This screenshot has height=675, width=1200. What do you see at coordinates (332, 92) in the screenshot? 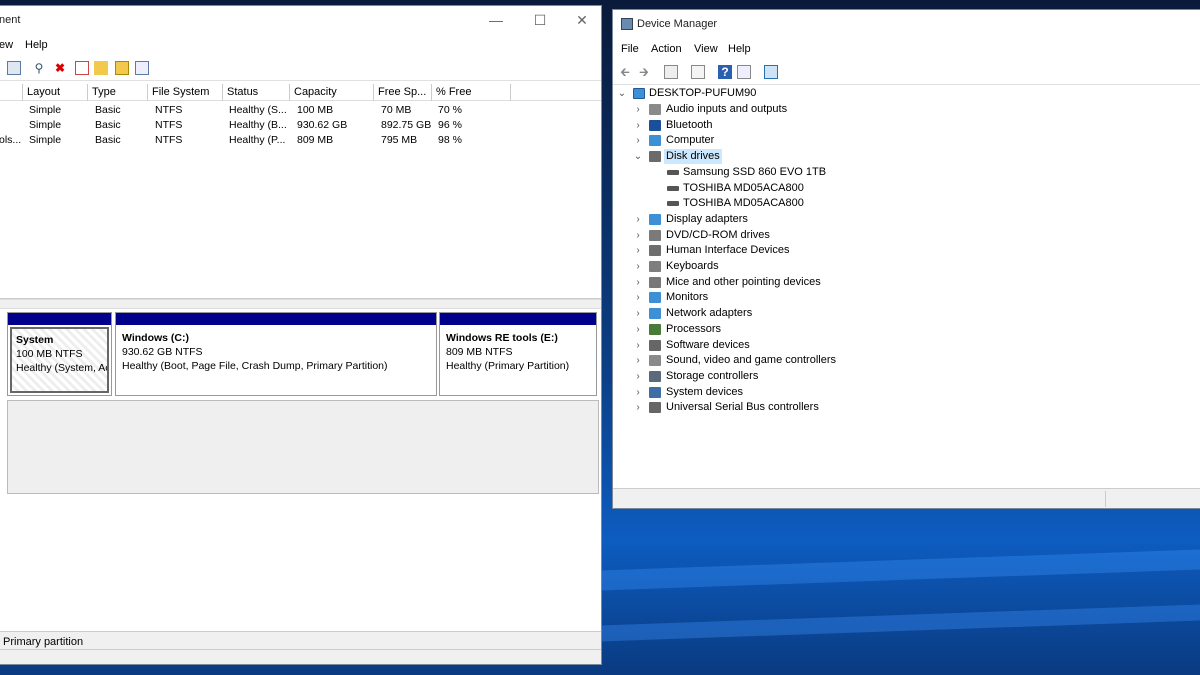
I see `column-capacity: Capacity` at bounding box center [332, 92].